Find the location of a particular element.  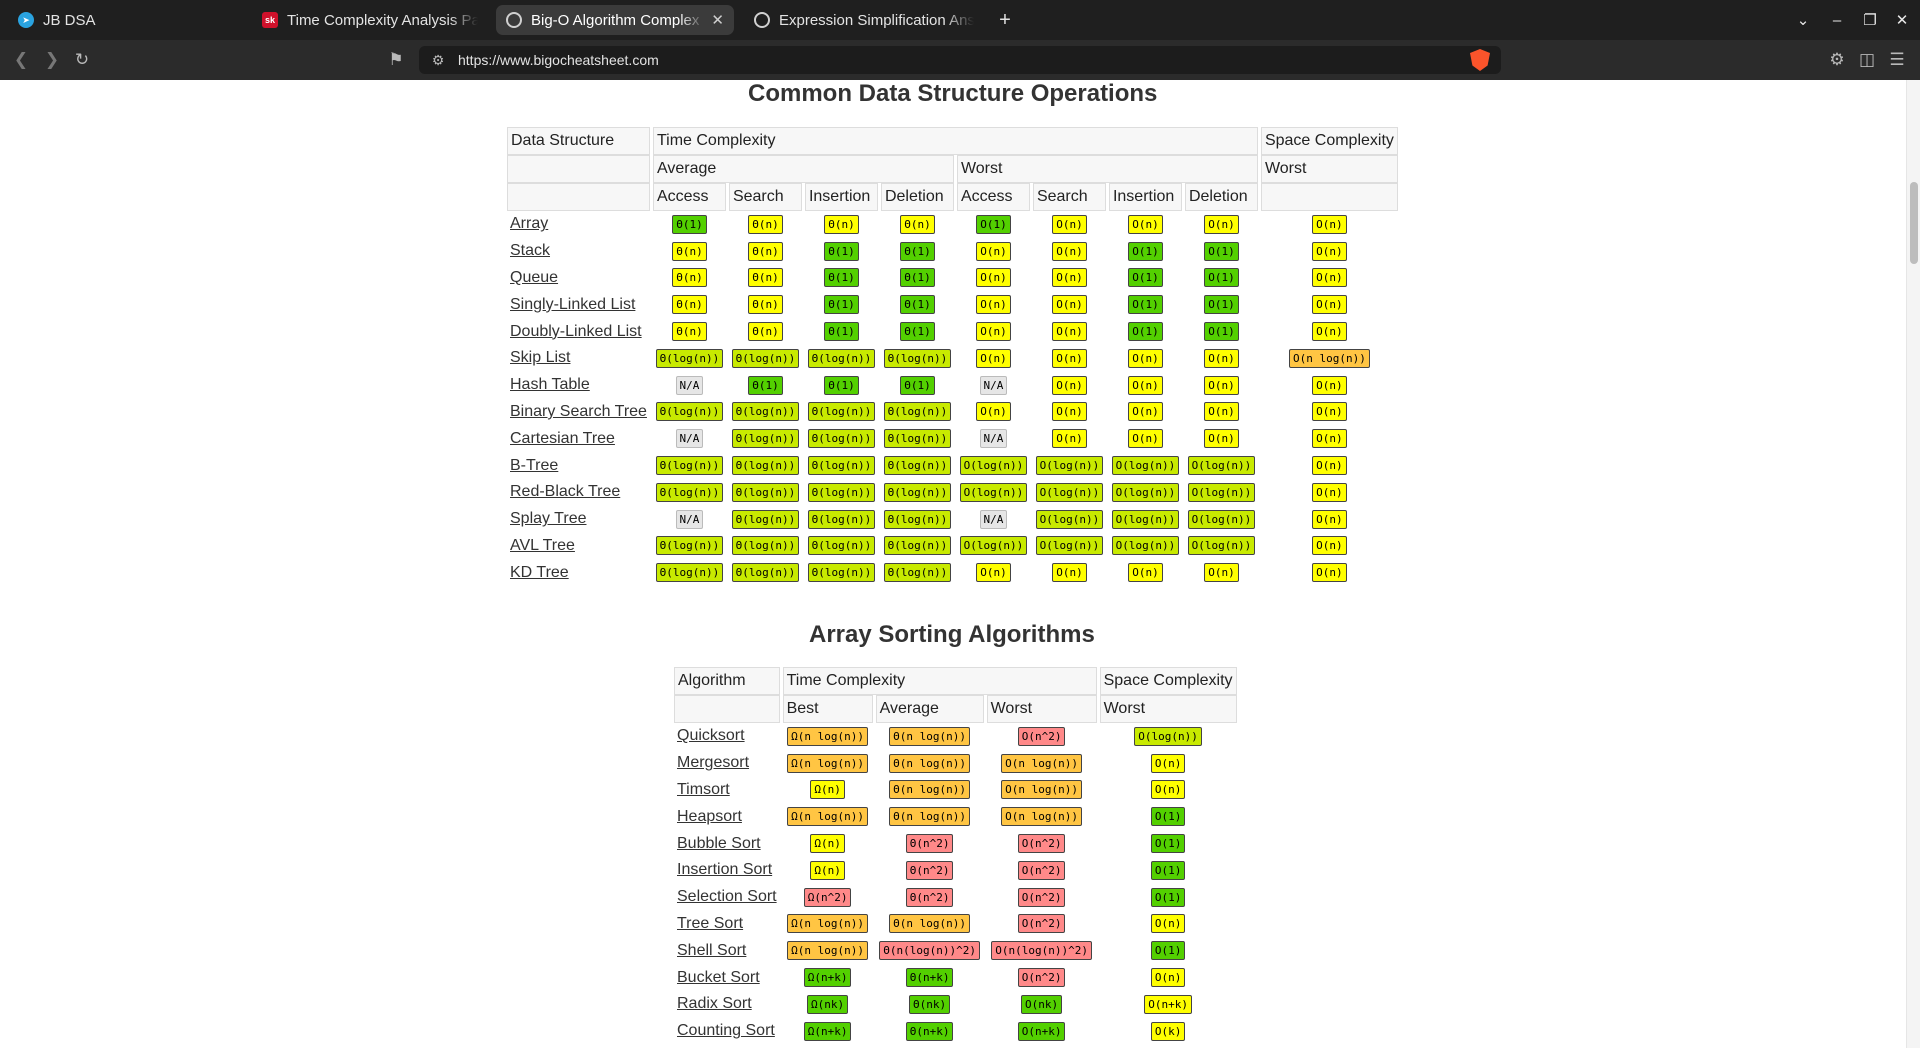

complexity-cell: Ω(n) is located at coordinates (828, 870).